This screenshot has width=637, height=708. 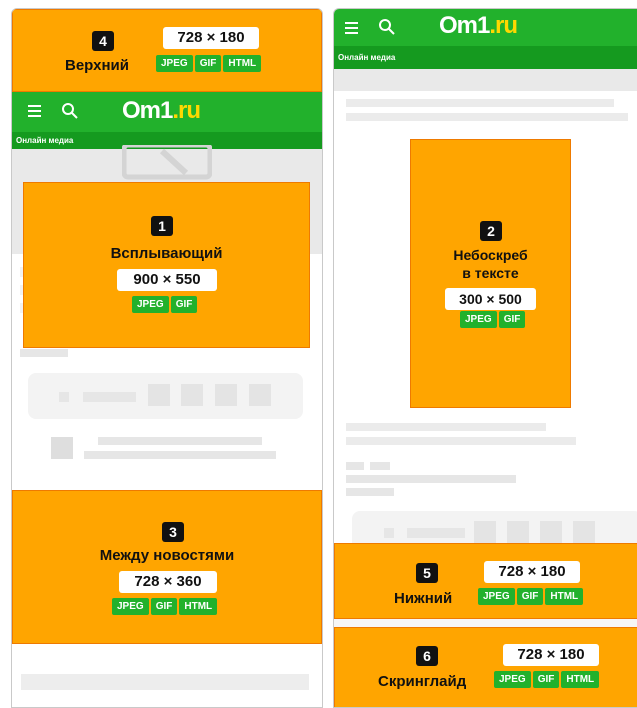 What do you see at coordinates (62, 448) in the screenshot?
I see `news-thumb-placeholder` at bounding box center [62, 448].